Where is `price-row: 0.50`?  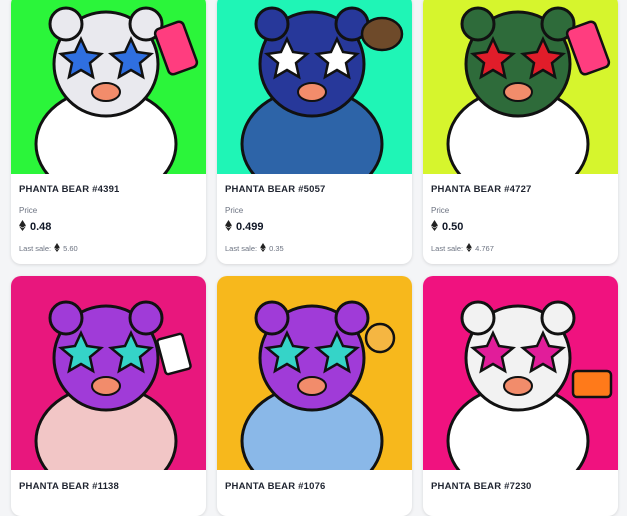 price-row: 0.50 is located at coordinates (447, 227).